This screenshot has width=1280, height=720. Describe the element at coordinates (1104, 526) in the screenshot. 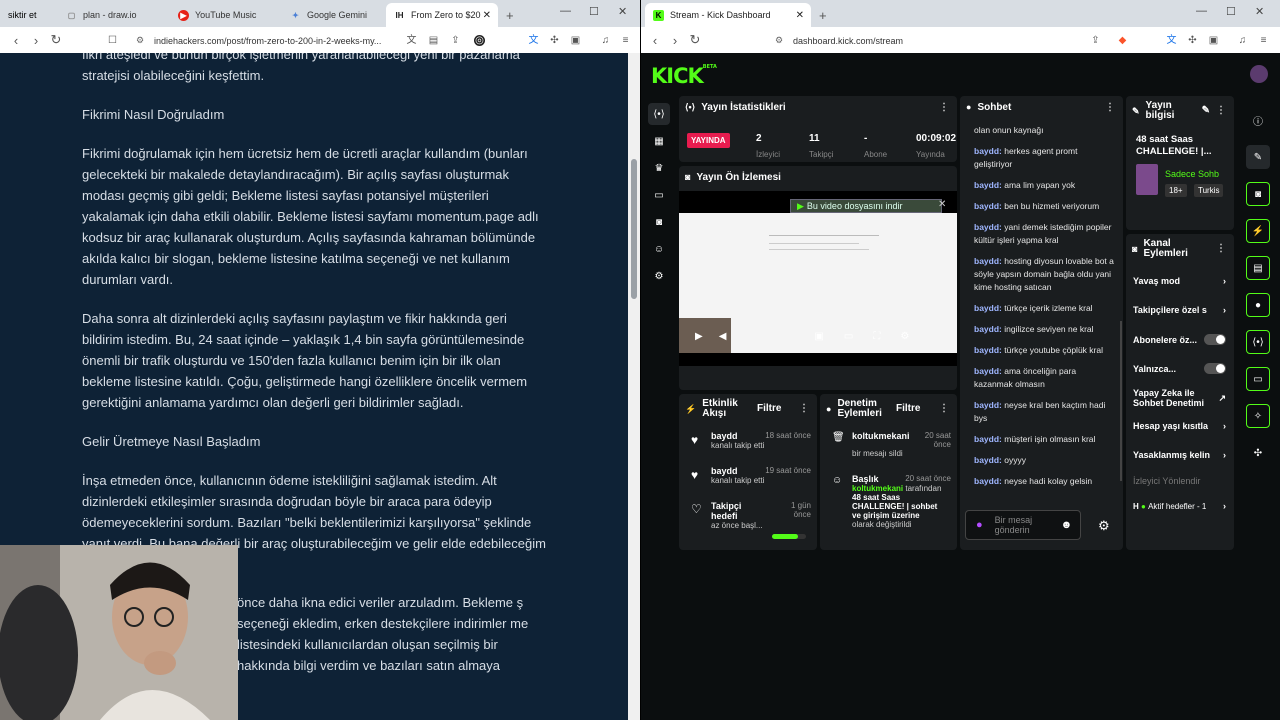

I see `chat-settings-icon: ⚙` at that location.